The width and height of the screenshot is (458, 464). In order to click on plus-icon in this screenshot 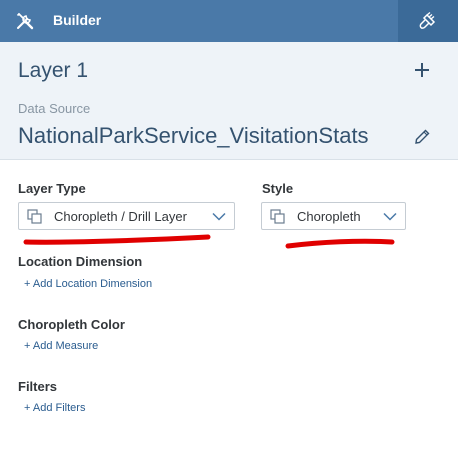, I will do `click(422, 70)`.